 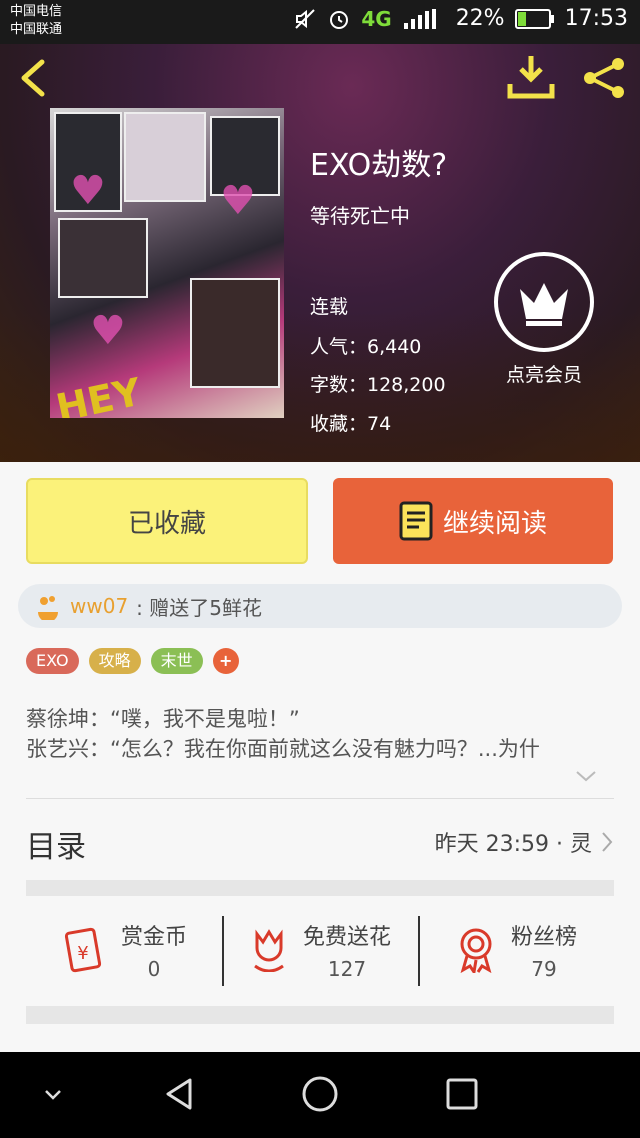 What do you see at coordinates (339, 19) in the screenshot?
I see `alarm-icon` at bounding box center [339, 19].